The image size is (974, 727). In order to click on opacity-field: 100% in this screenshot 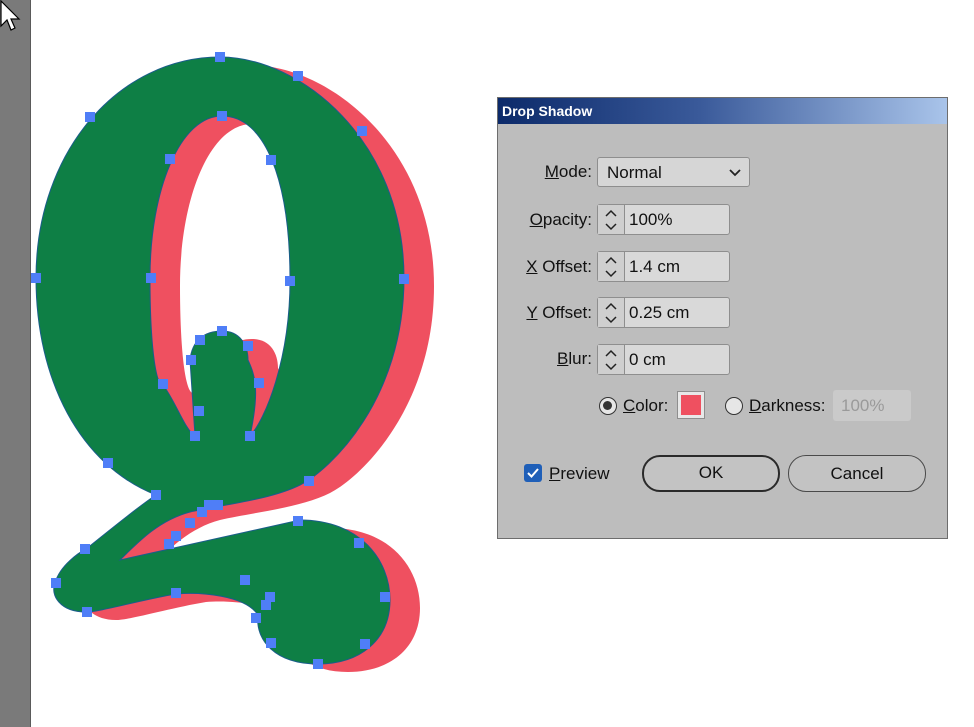, I will do `click(663, 219)`.